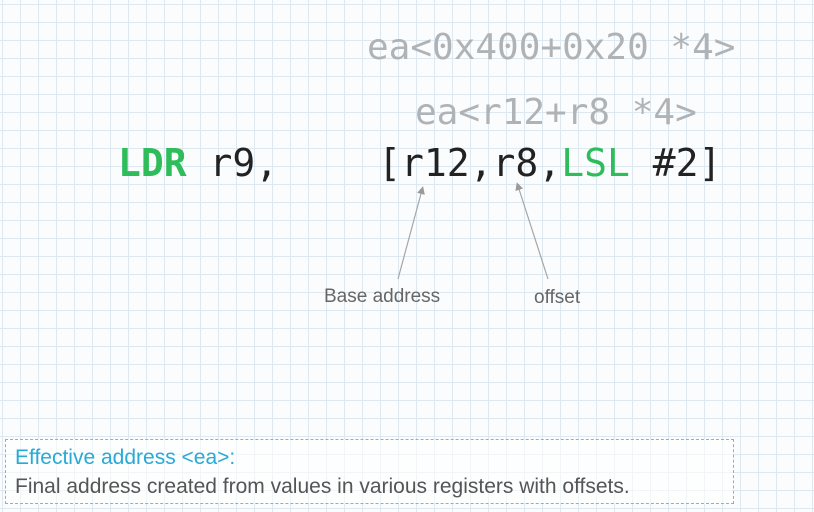 The image size is (814, 512). Describe the element at coordinates (556, 112) in the screenshot. I see `effective-address-symbolic: ea<r12+r8 *4>` at that location.